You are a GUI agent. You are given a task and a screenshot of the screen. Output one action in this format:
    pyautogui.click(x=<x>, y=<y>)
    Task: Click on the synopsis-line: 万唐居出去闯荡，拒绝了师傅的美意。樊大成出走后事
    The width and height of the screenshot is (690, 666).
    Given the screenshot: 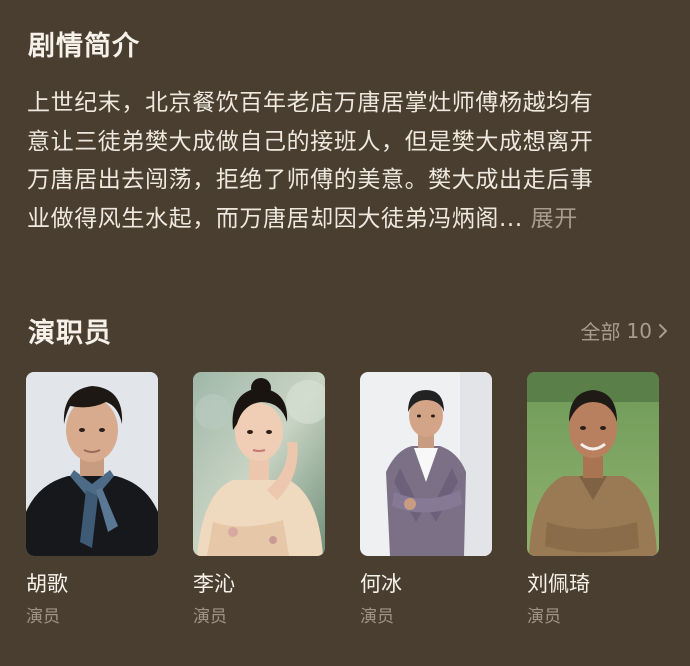 What is the action you would take?
    pyautogui.click(x=310, y=180)
    